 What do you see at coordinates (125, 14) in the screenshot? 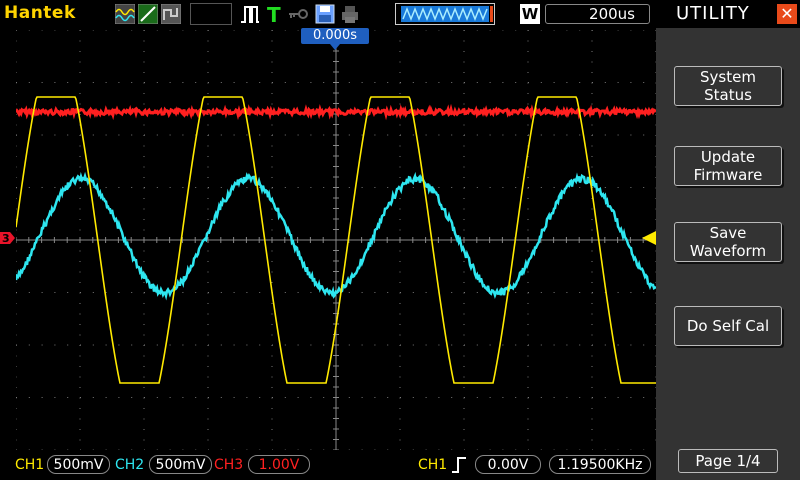
I see `waveform-mode-icon` at bounding box center [125, 14].